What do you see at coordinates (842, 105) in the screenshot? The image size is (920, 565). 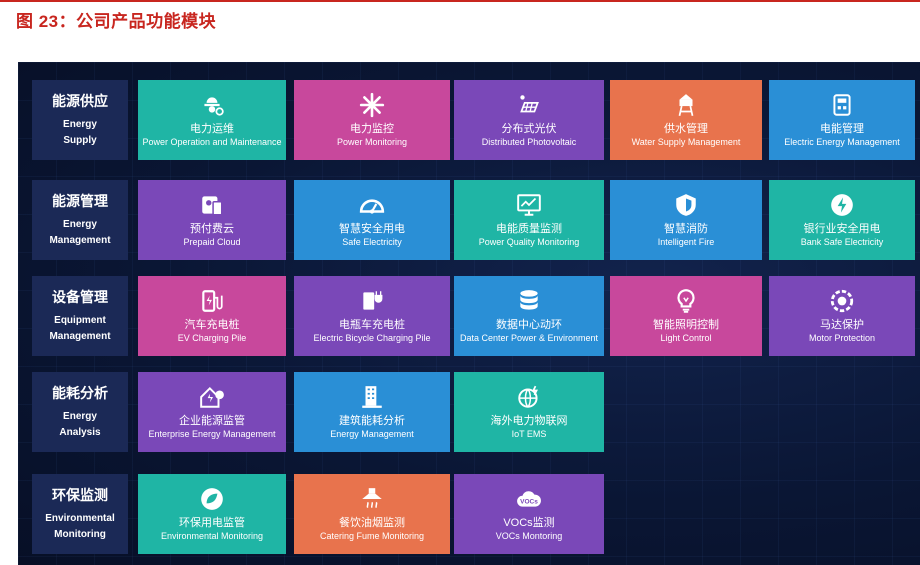 I see `meter-icon` at bounding box center [842, 105].